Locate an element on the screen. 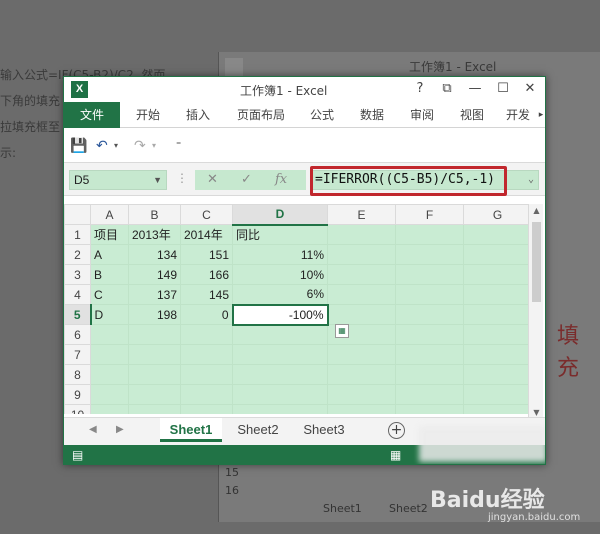  cell: A is located at coordinates (109, 254).